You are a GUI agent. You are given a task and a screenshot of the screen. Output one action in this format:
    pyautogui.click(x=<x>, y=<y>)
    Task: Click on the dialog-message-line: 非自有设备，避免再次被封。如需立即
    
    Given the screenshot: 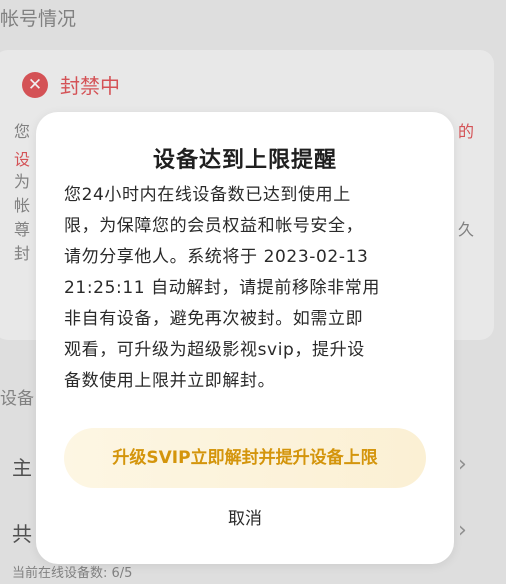 What is the action you would take?
    pyautogui.click(x=214, y=319)
    